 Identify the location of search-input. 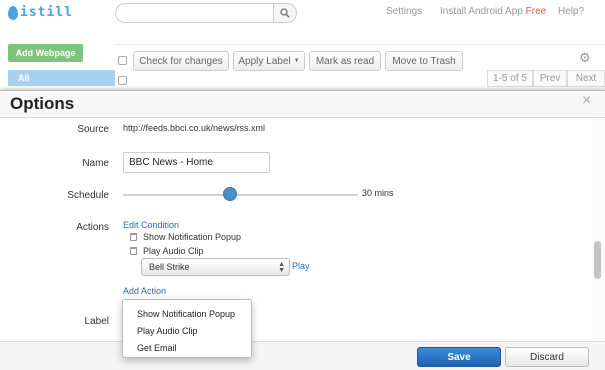
(194, 13).